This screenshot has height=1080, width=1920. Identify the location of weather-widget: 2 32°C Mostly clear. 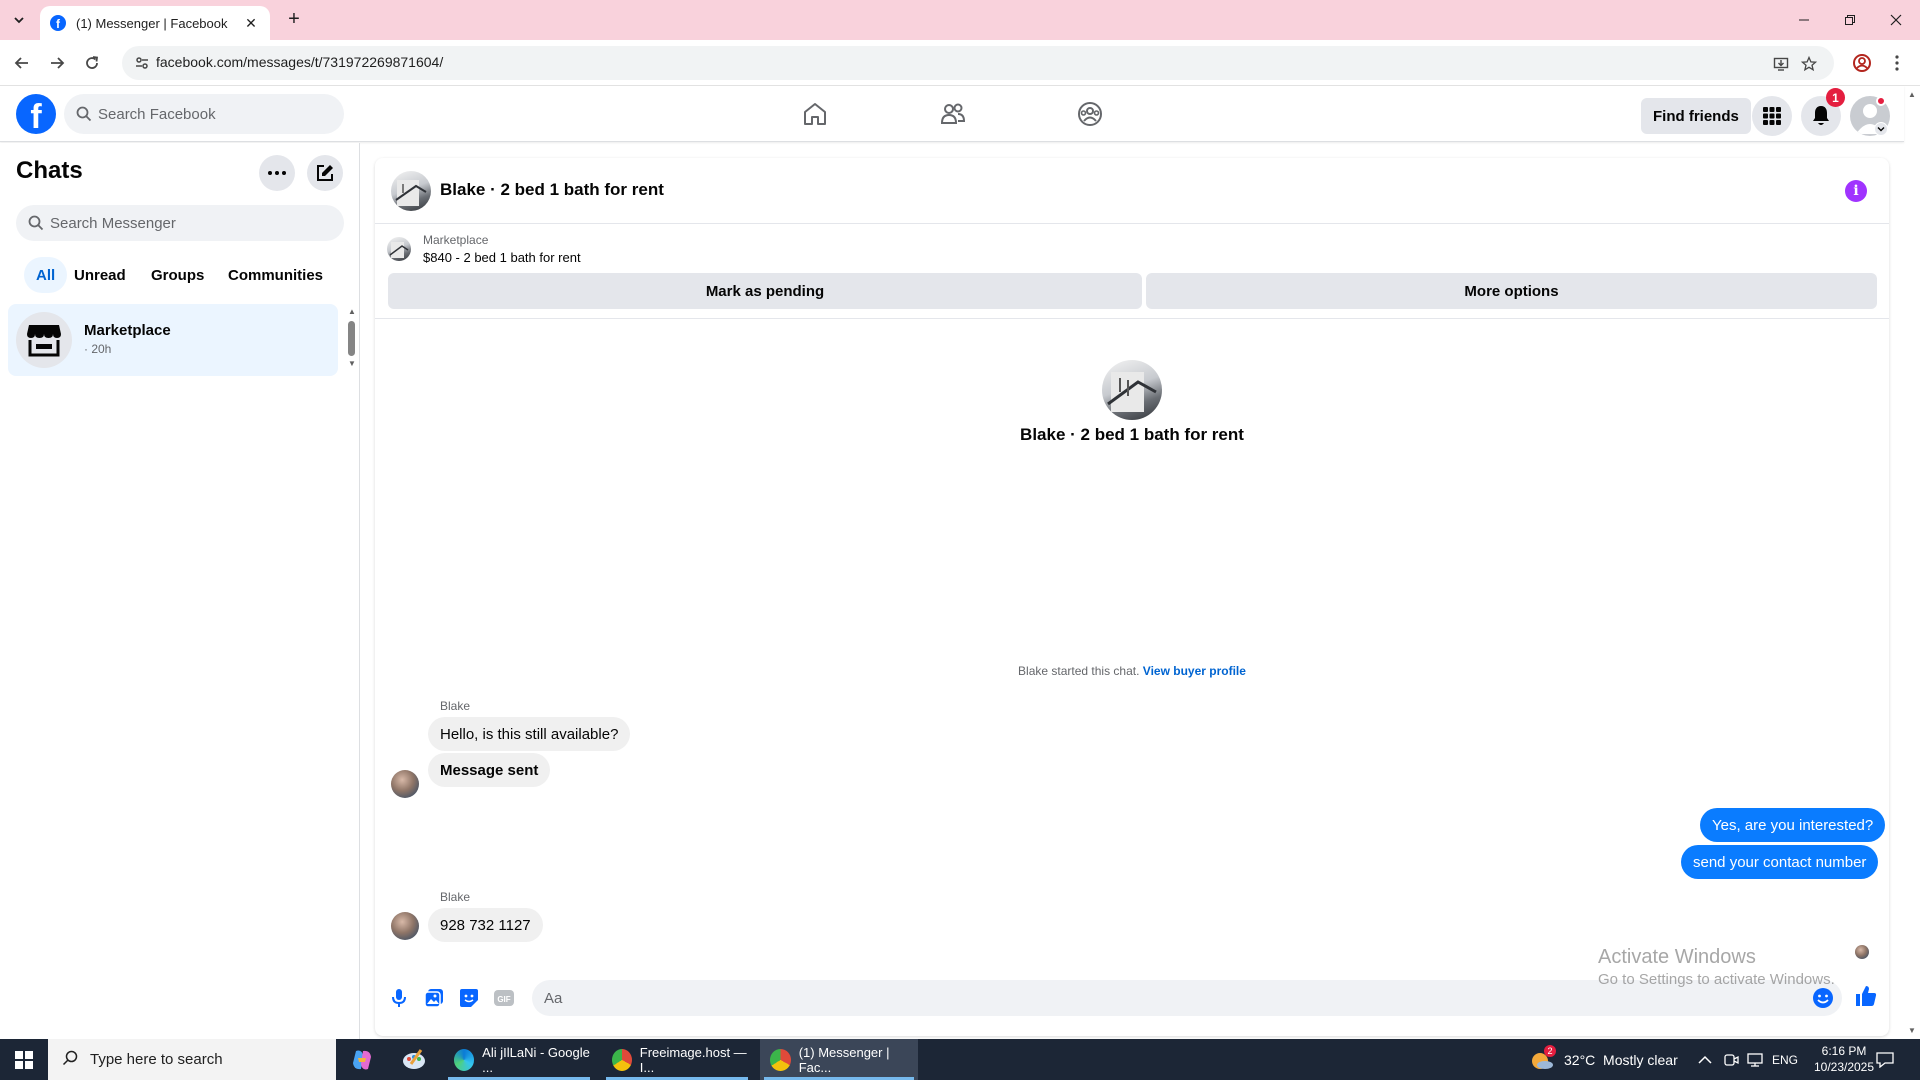
(1604, 1059).